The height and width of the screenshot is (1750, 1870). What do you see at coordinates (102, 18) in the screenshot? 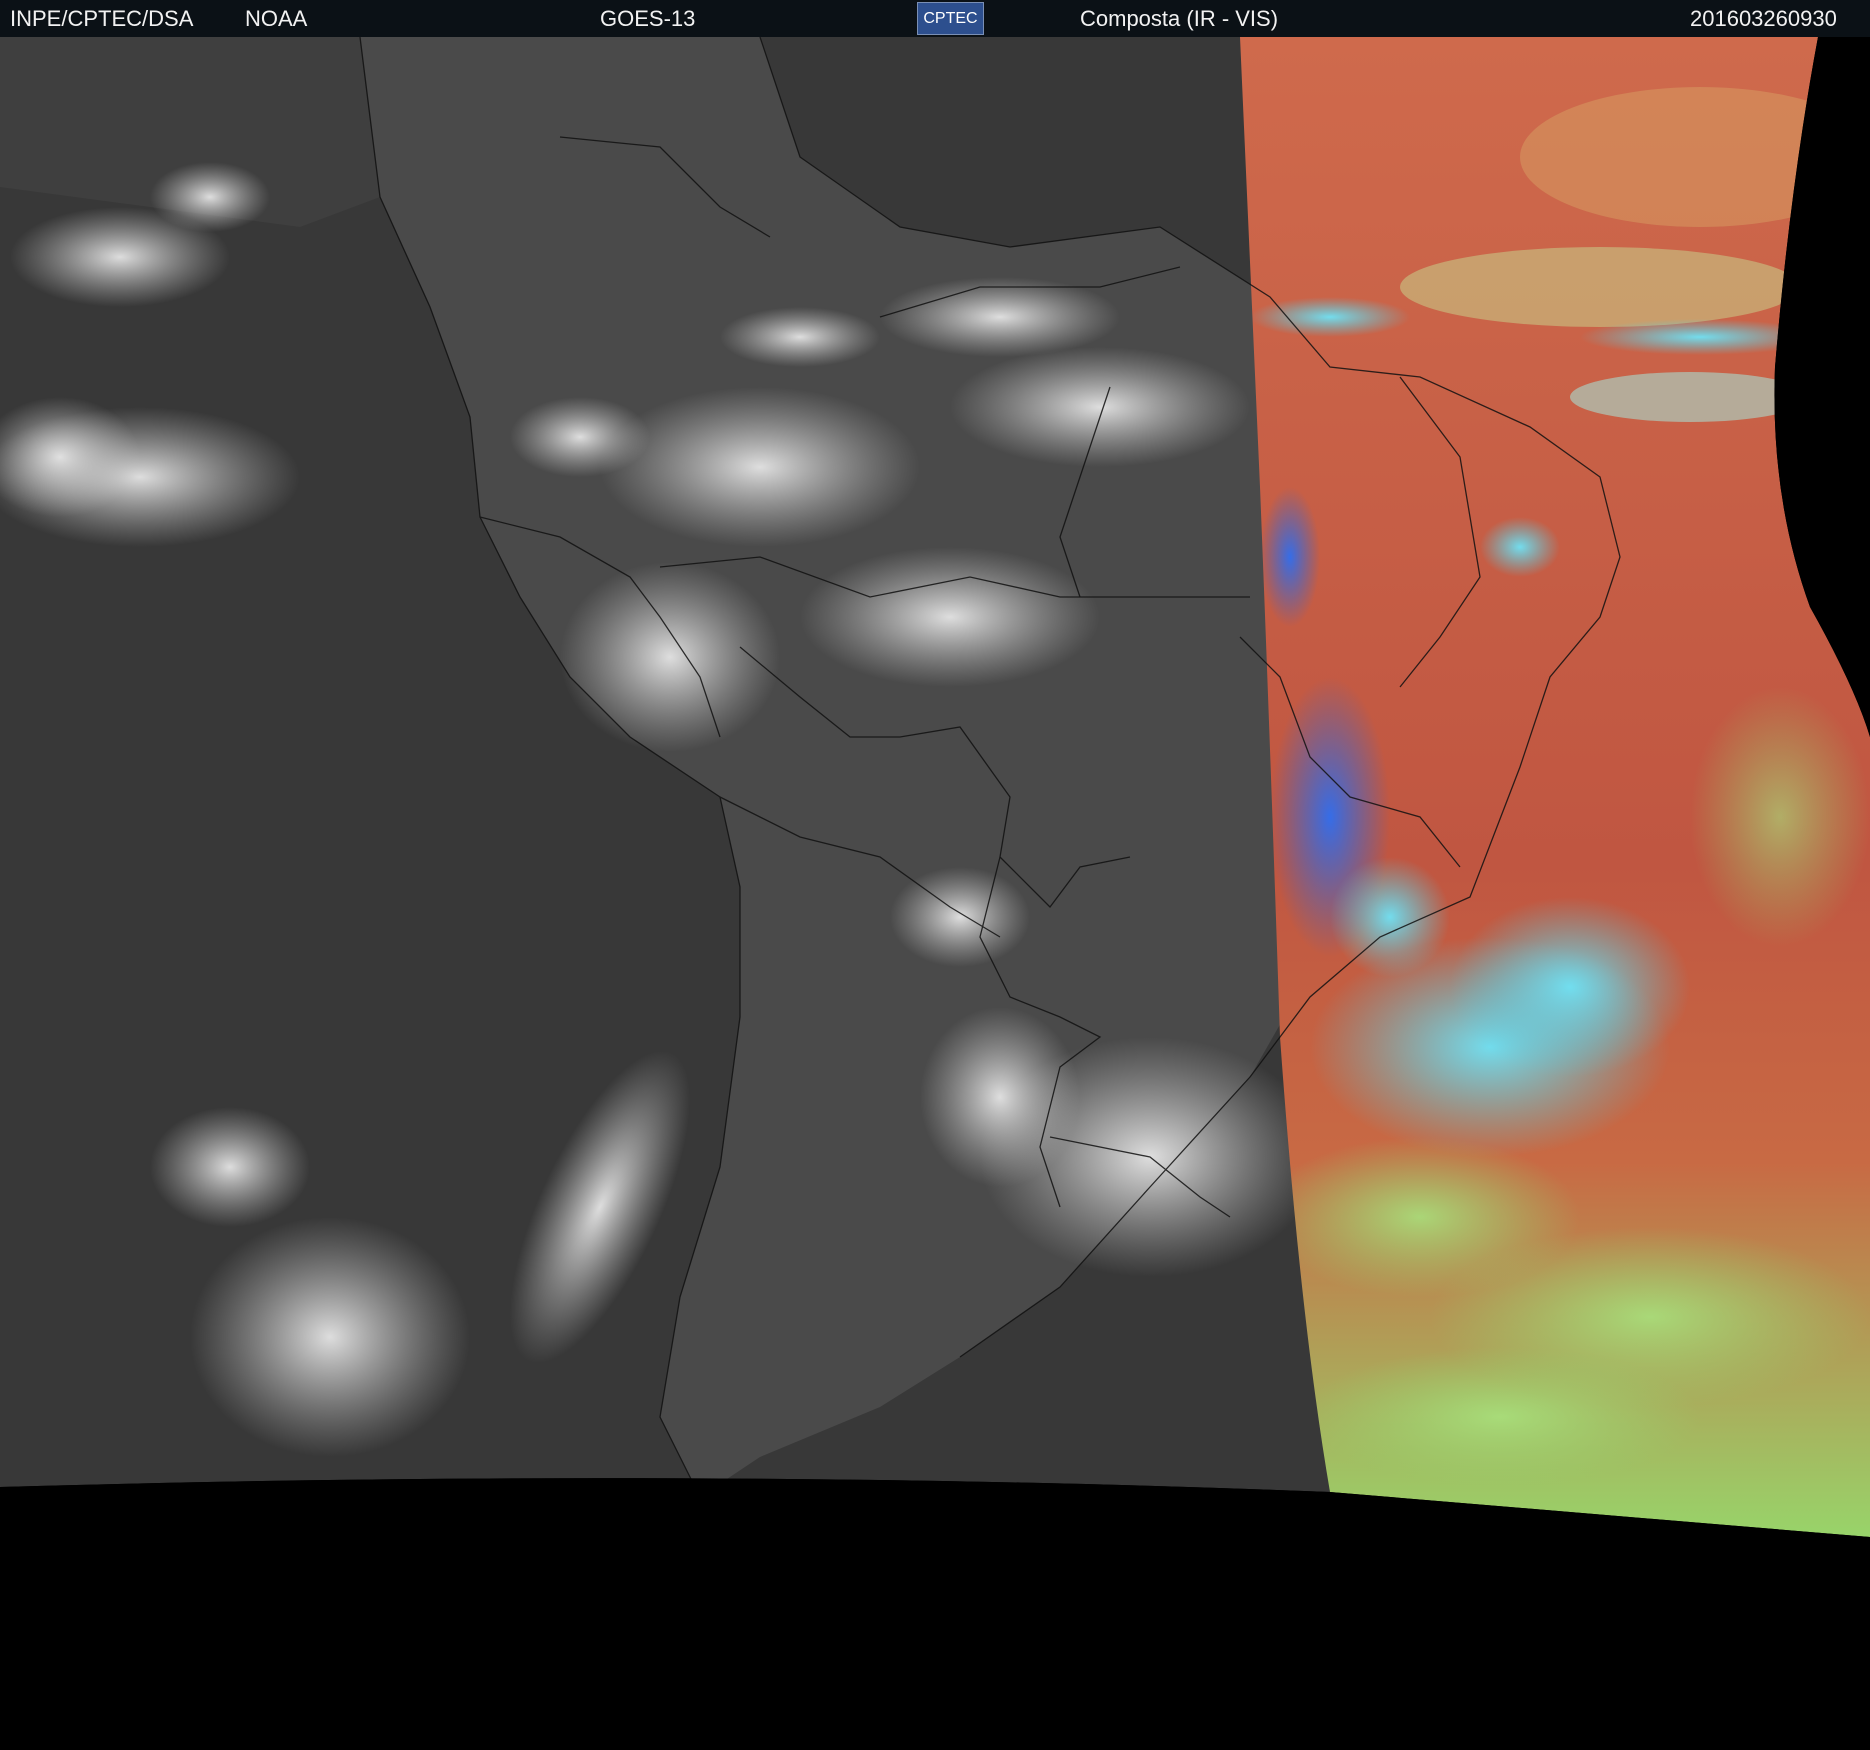
I see `header-org: INPE/CPTEC/DSA` at bounding box center [102, 18].